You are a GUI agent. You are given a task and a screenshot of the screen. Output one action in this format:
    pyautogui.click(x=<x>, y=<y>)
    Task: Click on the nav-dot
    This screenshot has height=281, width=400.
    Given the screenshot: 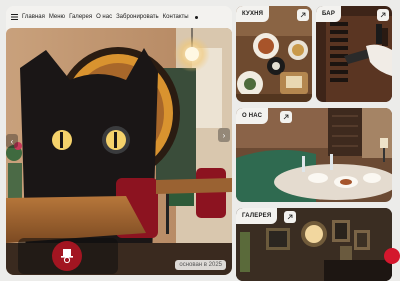 What is the action you would take?
    pyautogui.click(x=196, y=17)
    